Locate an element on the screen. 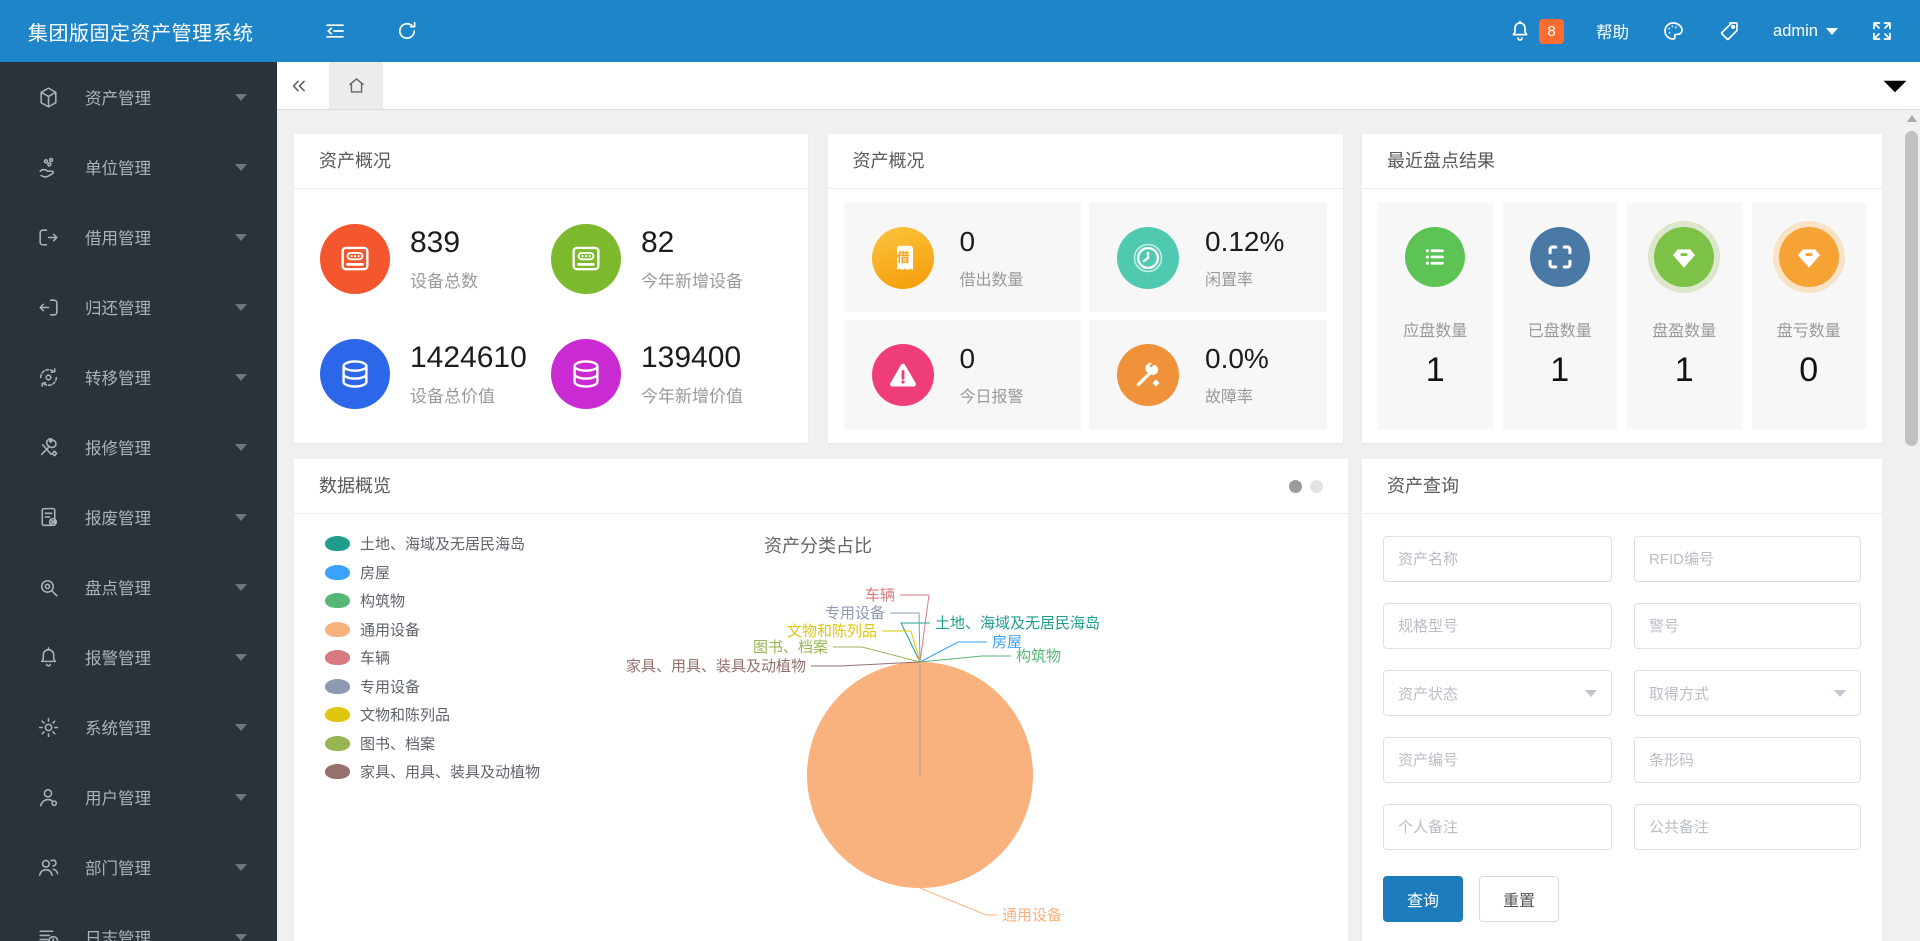 Image resolution: width=1920 pixels, height=941 pixels. stat-label: 已盘数量 is located at coordinates (1559, 331).